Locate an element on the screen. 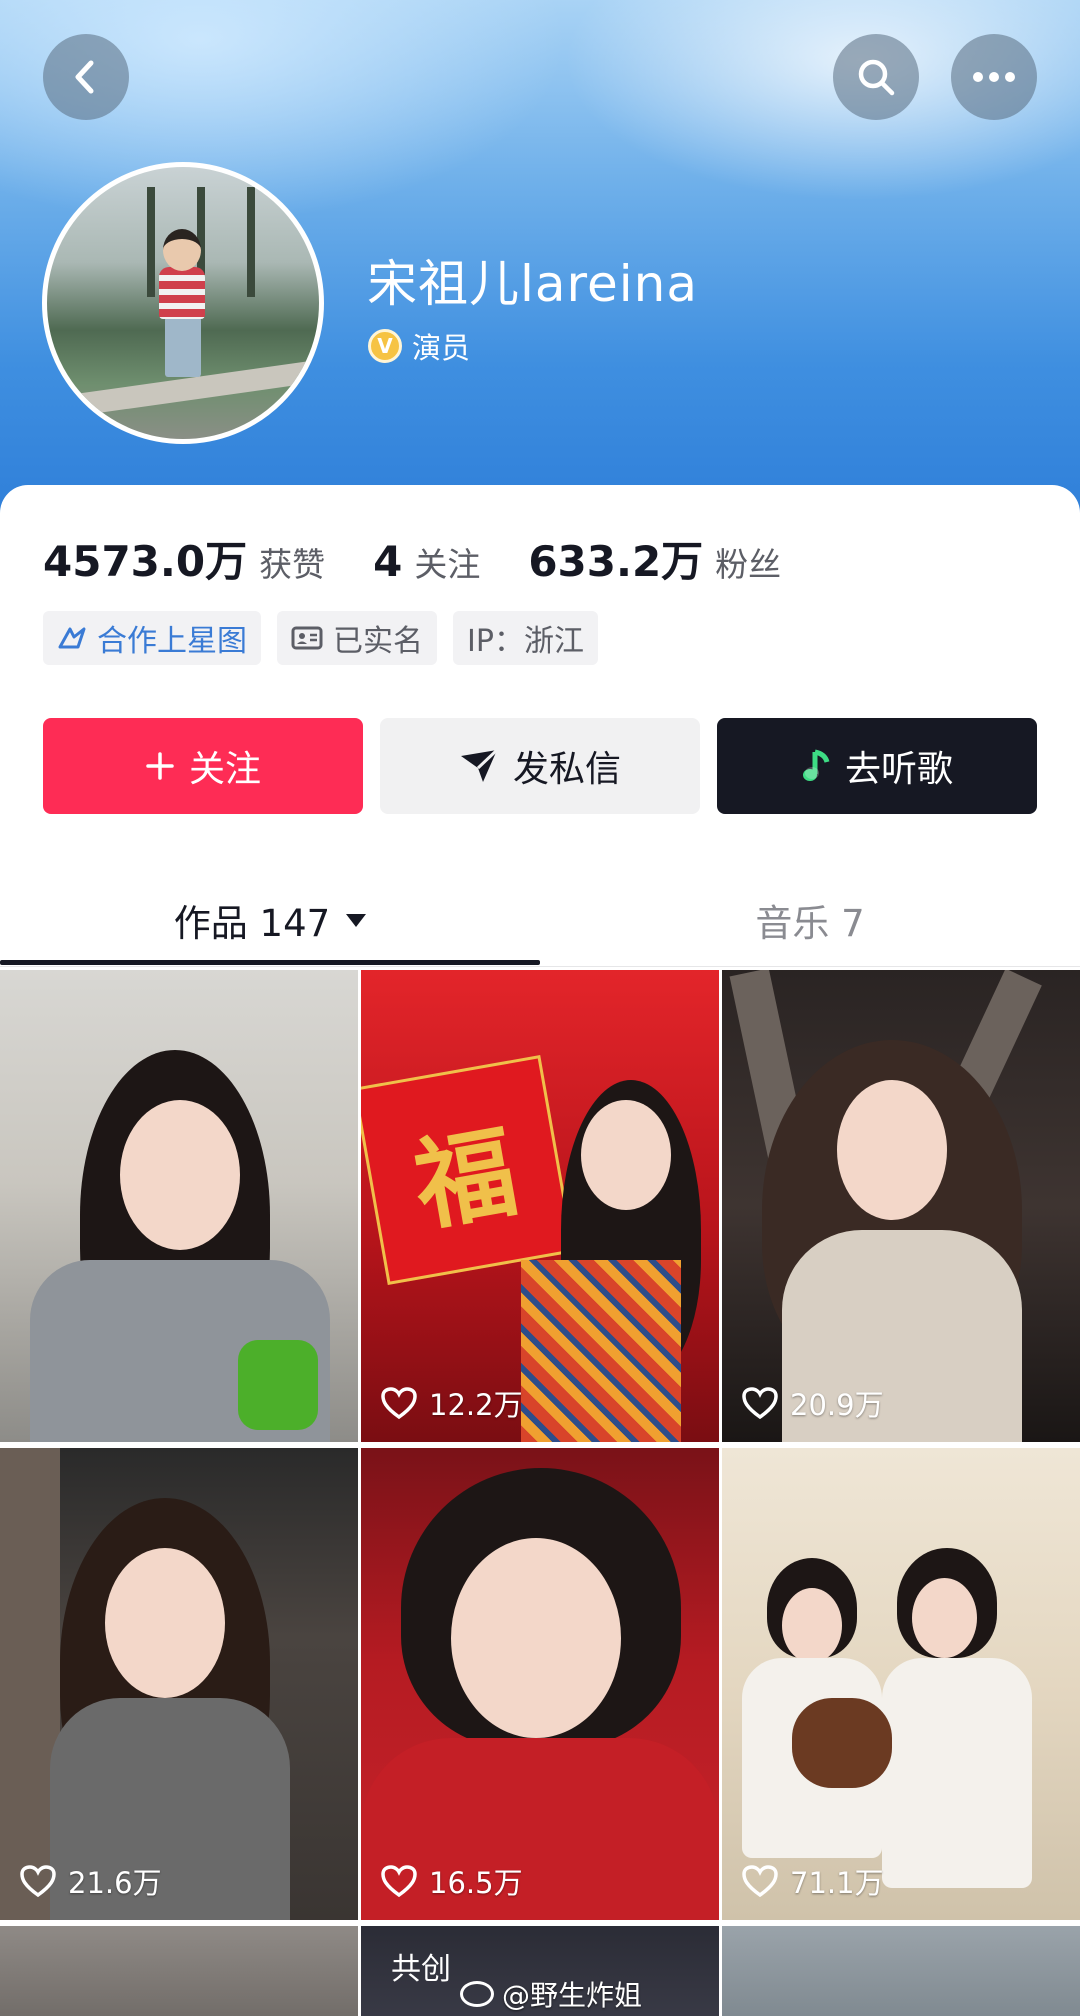 This screenshot has height=2016, width=1080. tag-ip-location: IP：浙江 is located at coordinates (525, 638).